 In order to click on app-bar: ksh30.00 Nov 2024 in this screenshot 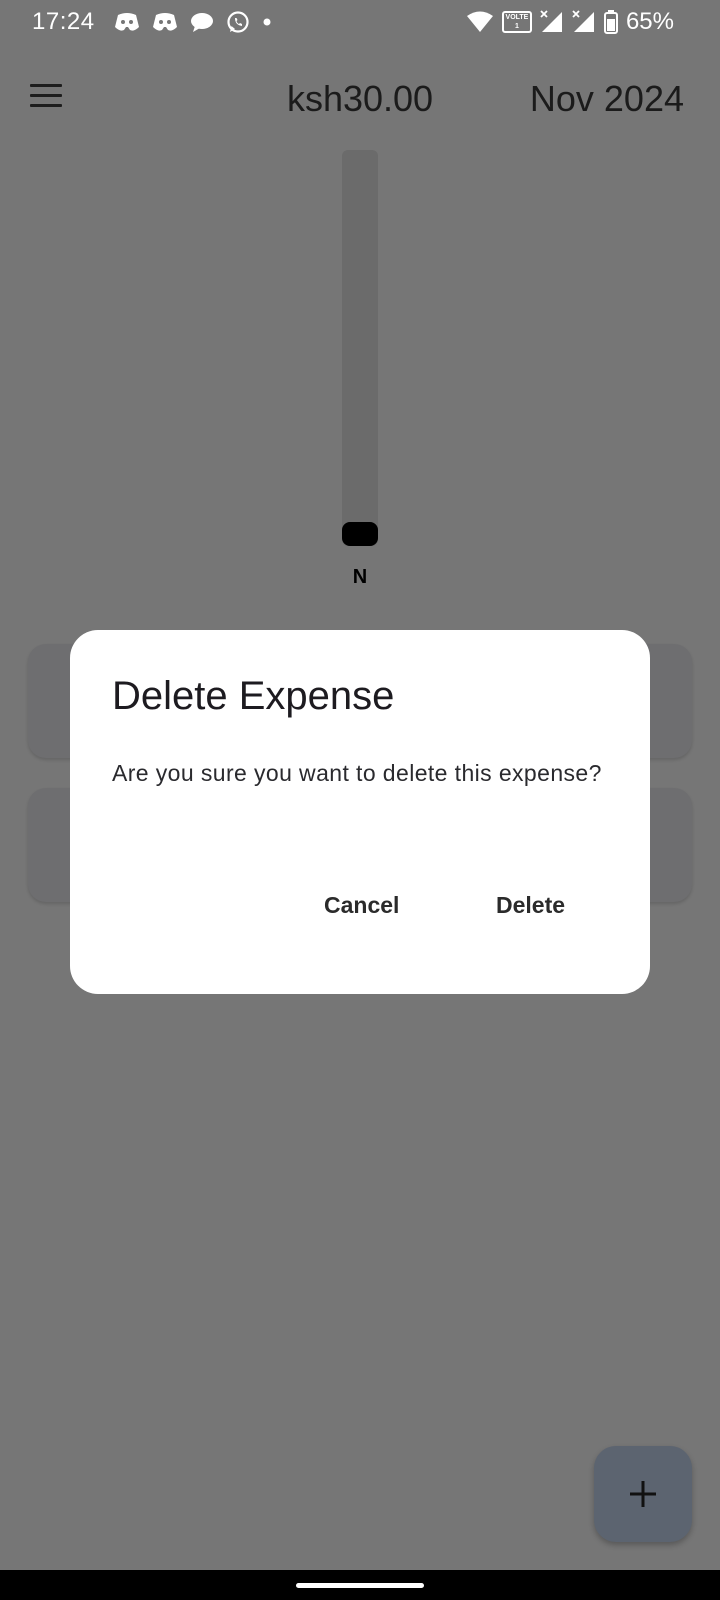, I will do `click(360, 100)`.